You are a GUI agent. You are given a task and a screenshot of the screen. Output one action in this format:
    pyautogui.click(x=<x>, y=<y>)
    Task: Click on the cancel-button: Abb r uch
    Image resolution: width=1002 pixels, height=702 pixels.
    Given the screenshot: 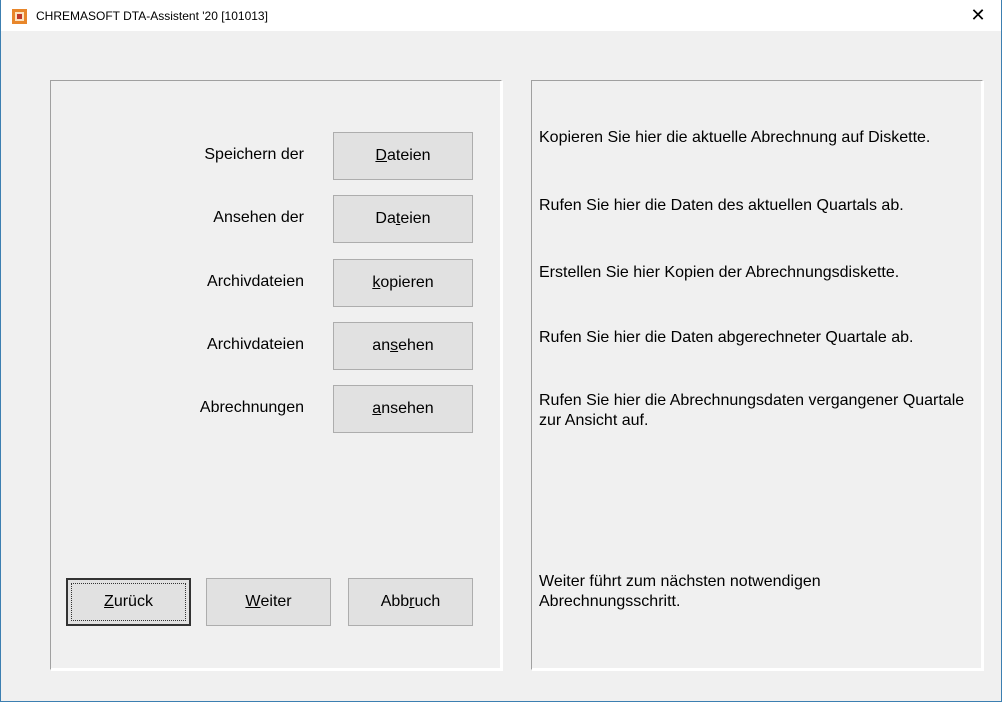 What is the action you would take?
    pyautogui.click(x=410, y=602)
    